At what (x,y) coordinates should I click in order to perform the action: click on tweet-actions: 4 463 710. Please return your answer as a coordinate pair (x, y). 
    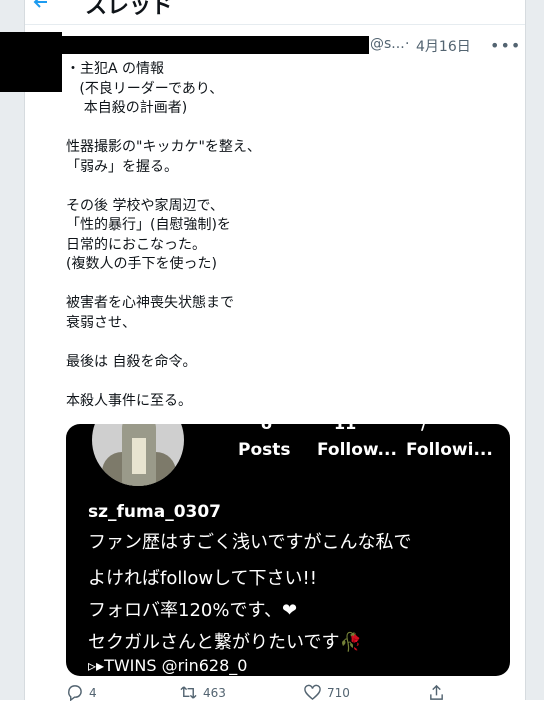
    Looking at the image, I should click on (290, 694).